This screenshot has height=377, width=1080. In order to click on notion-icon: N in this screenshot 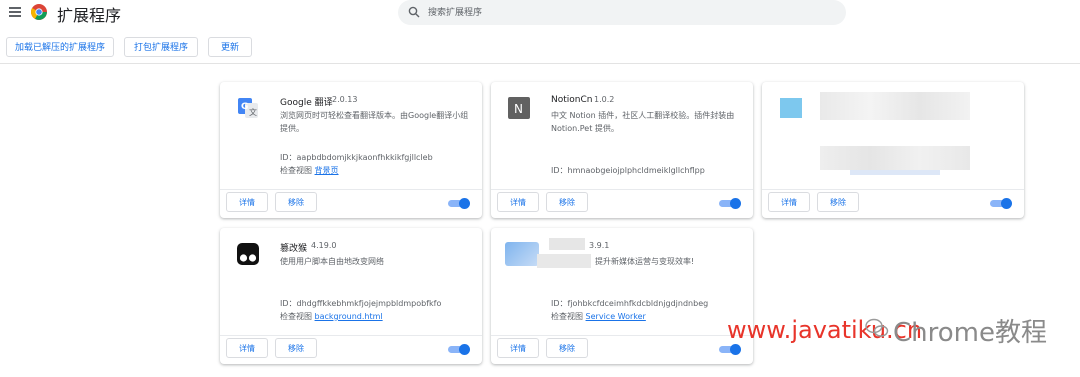, I will do `click(519, 108)`.